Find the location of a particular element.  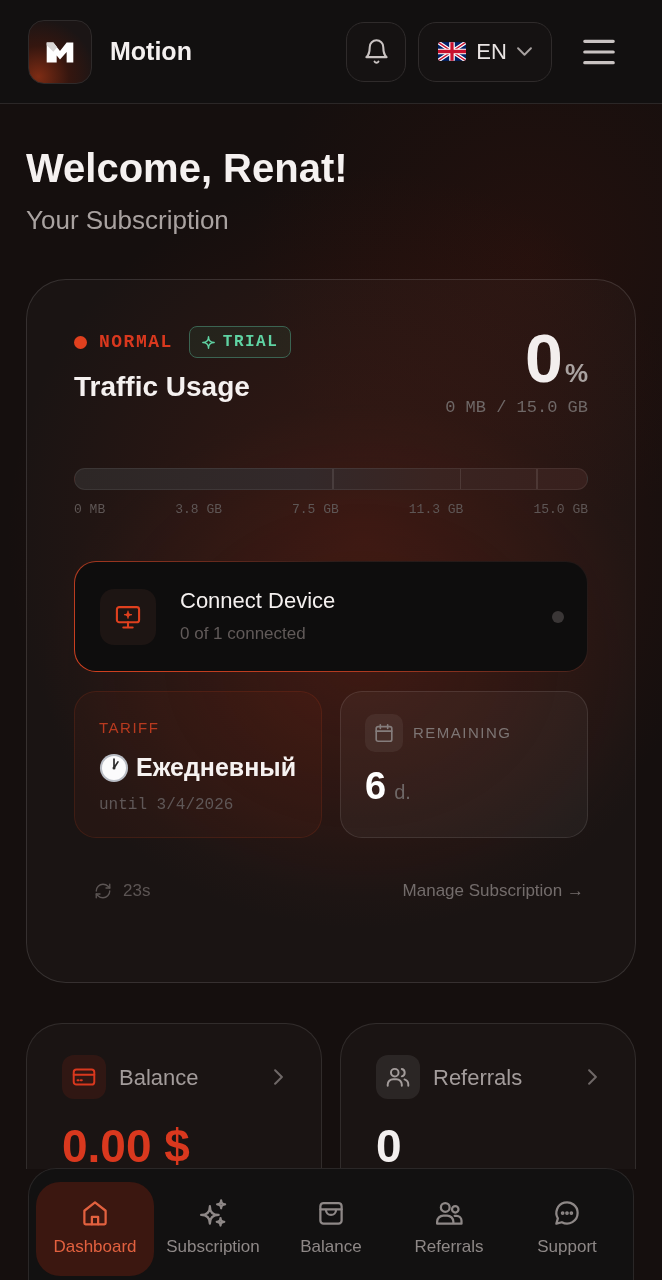

logo-icon is located at coordinates (60, 51).